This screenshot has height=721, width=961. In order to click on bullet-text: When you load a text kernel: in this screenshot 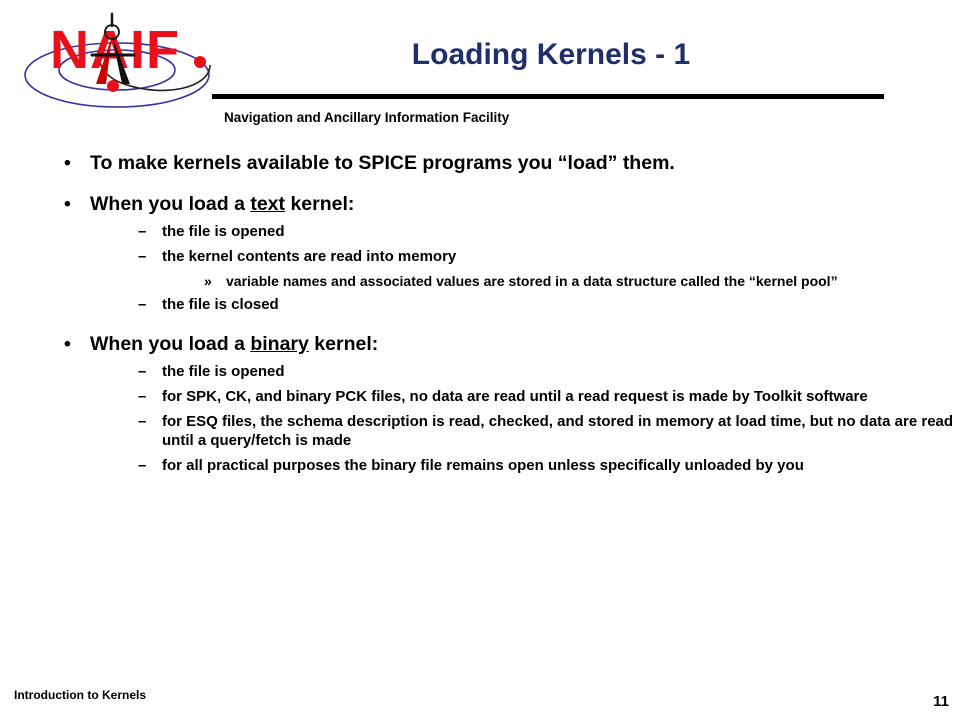, I will do `click(525, 204)`.